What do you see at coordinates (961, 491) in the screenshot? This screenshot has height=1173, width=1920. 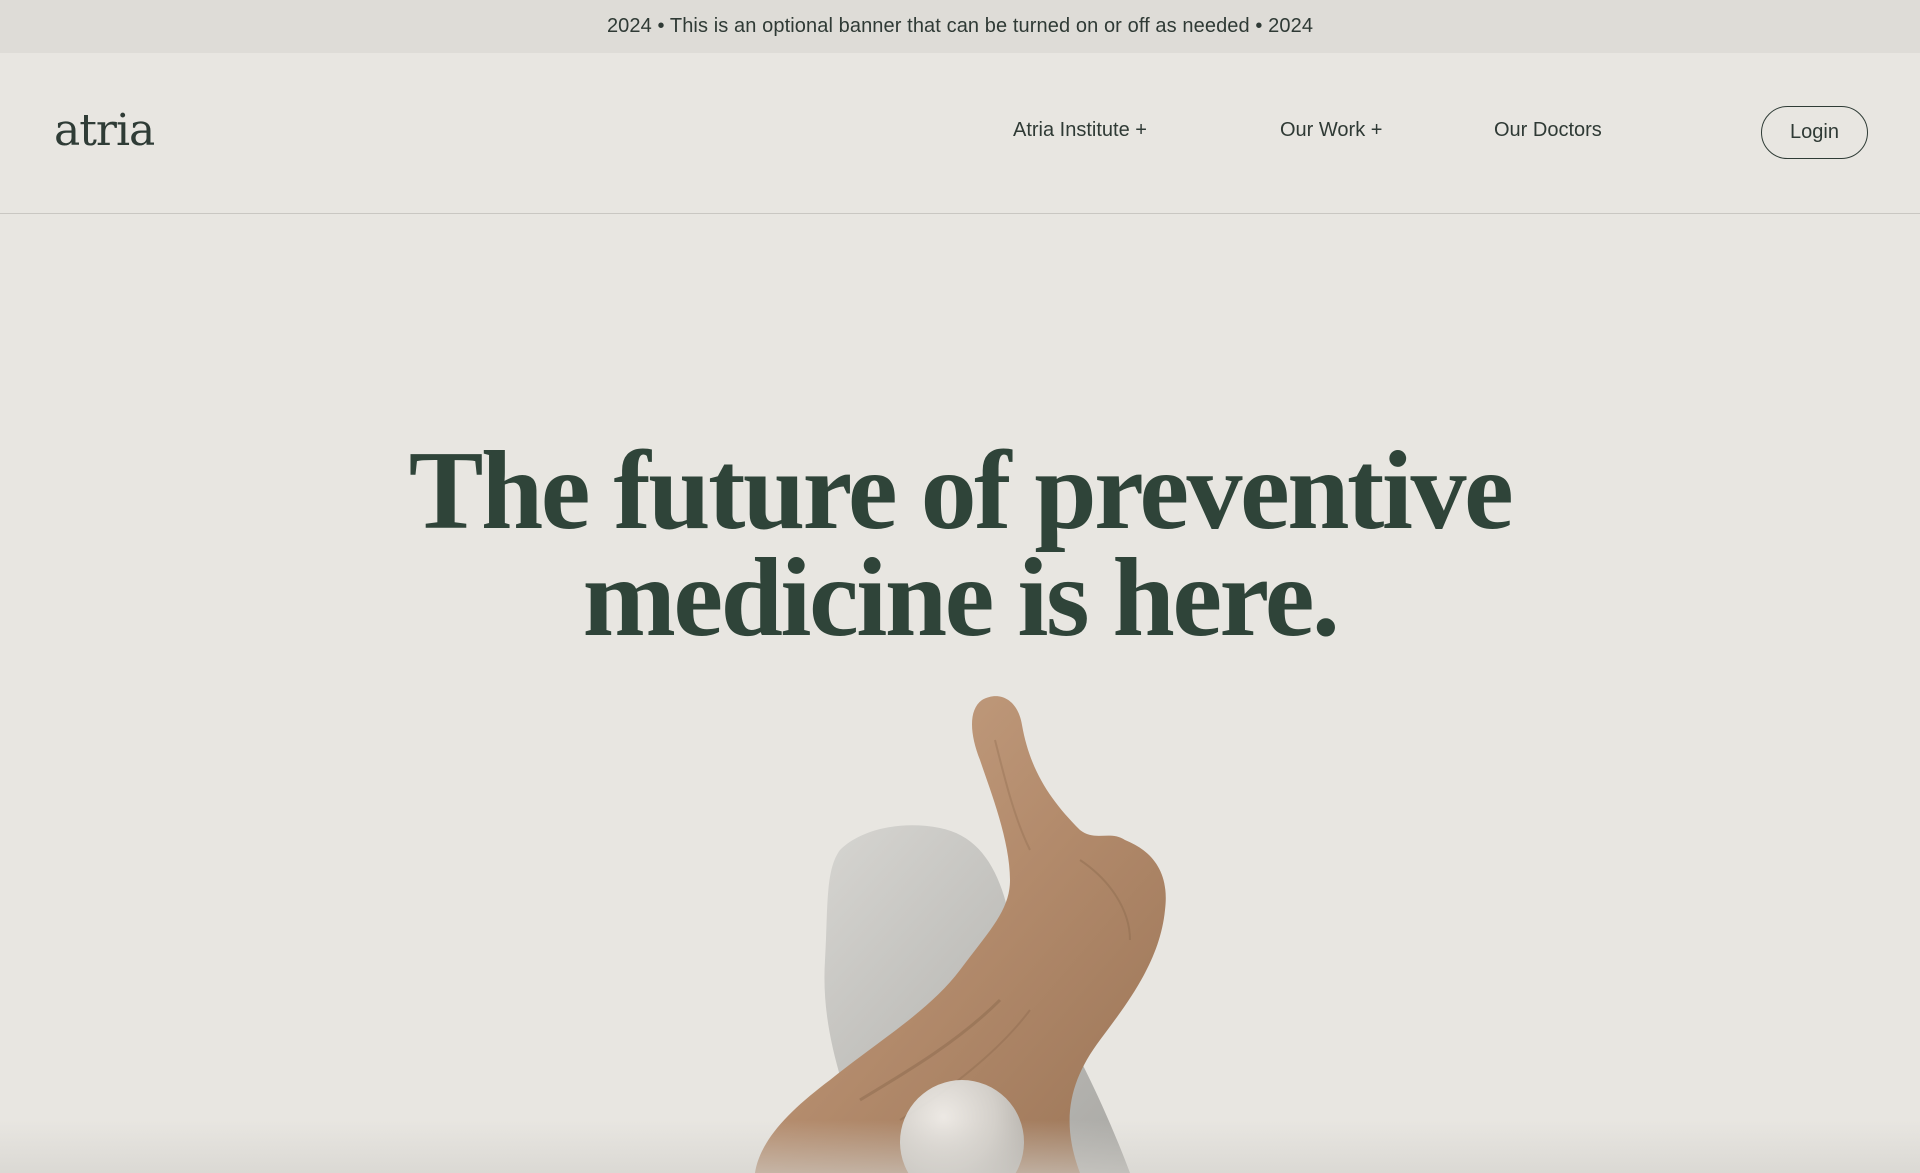 I see `hero-heading-line-1: The future of preventive` at bounding box center [961, 491].